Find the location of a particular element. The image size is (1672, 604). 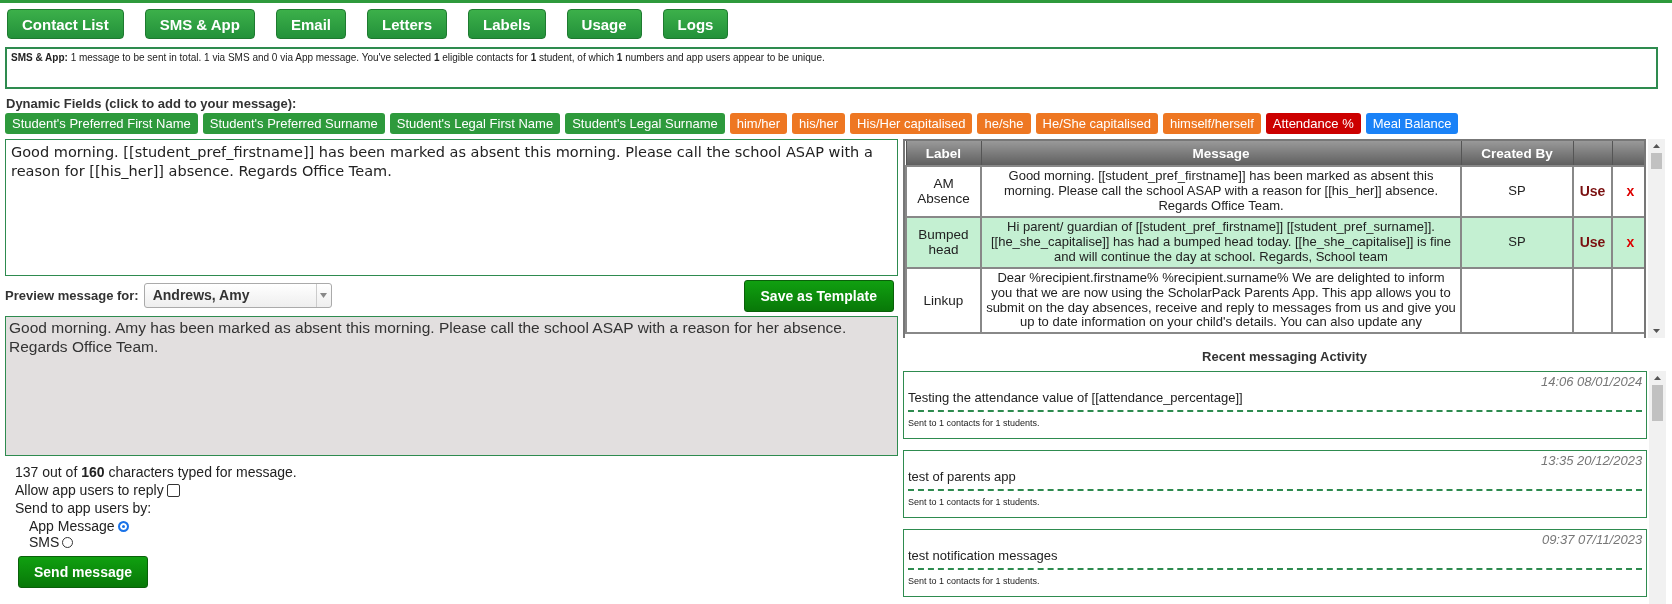

table-cell: AM Absence is located at coordinates (943, 191).